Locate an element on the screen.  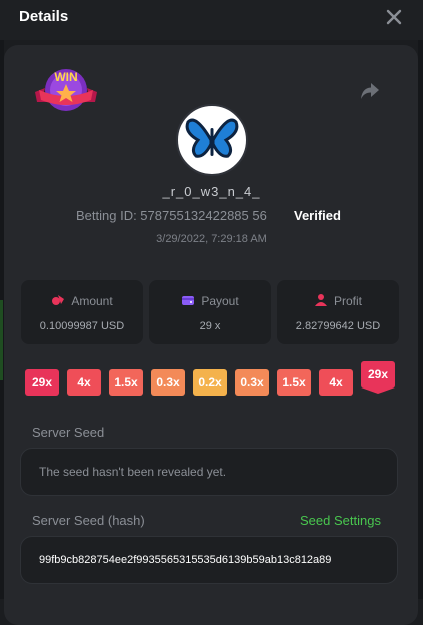
stat-amount-label: Amount is located at coordinates (92, 301).